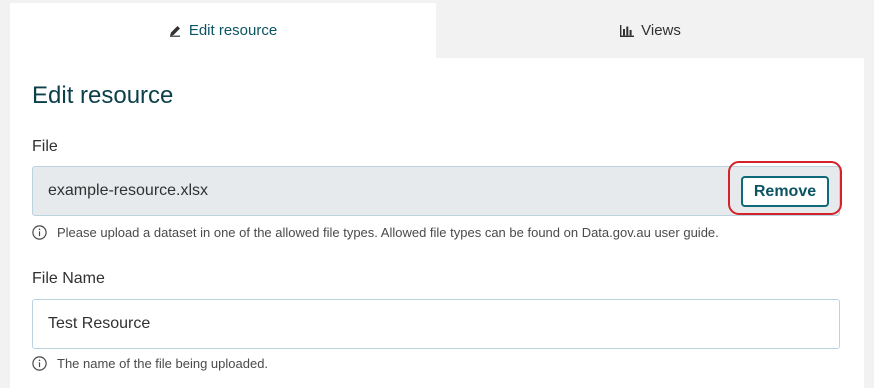  I want to click on file-name-hint: The name of the file being uploaded., so click(150, 363).